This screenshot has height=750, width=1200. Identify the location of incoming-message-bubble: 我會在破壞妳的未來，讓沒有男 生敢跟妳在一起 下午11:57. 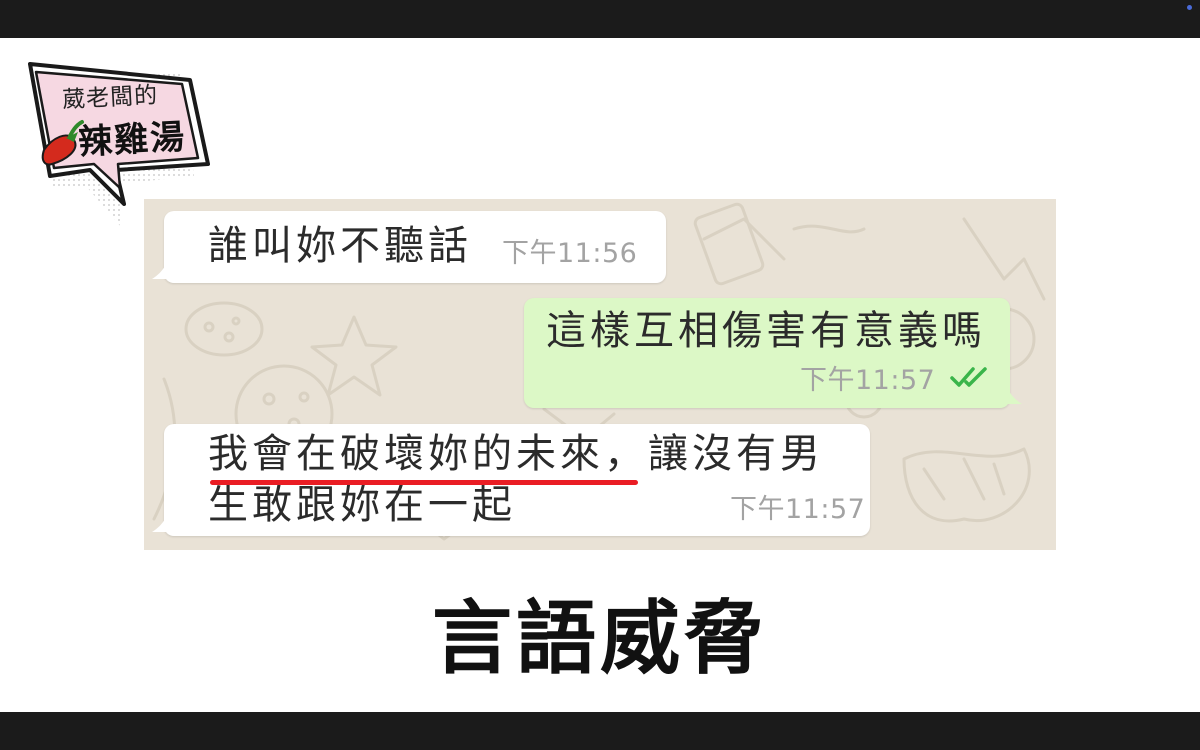
(511, 480).